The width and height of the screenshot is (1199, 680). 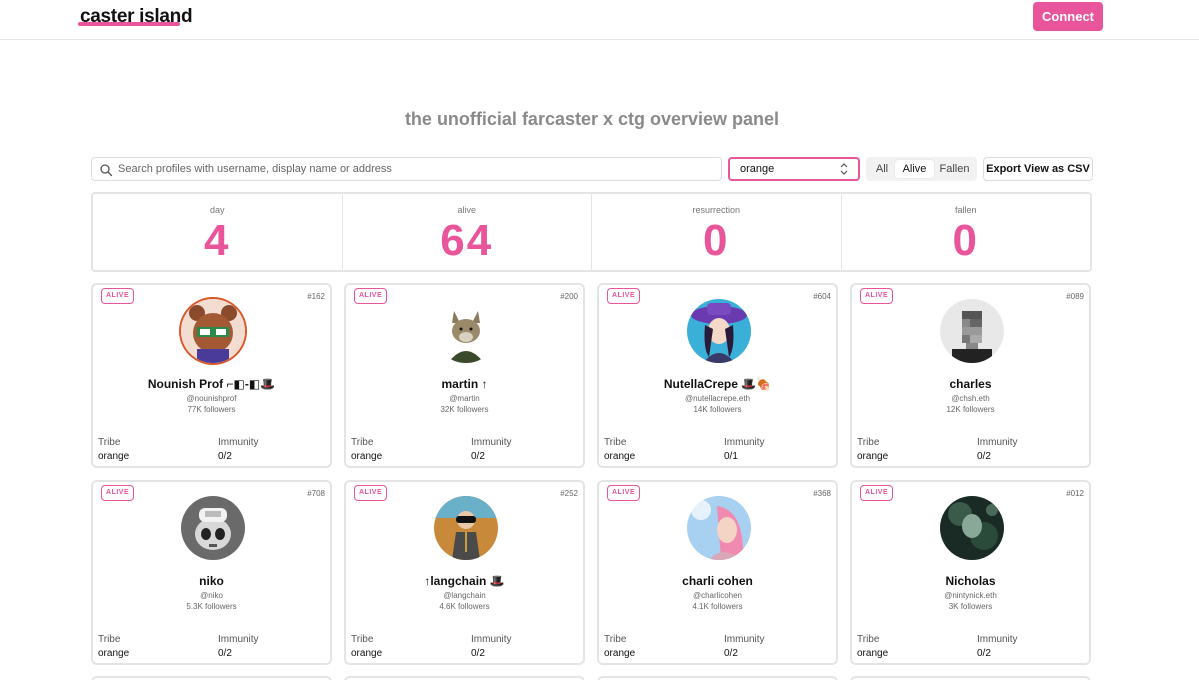 What do you see at coordinates (1075, 493) in the screenshot?
I see `player-number: #012` at bounding box center [1075, 493].